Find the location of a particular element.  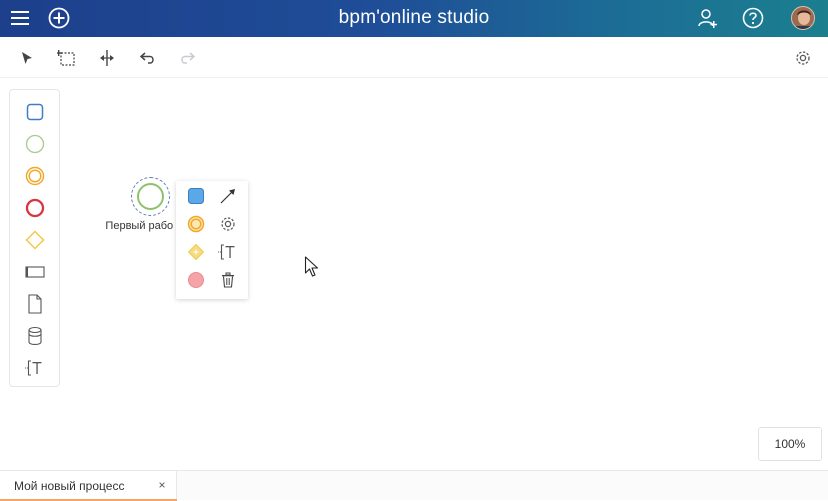

close-icon: × is located at coordinates (162, 485).